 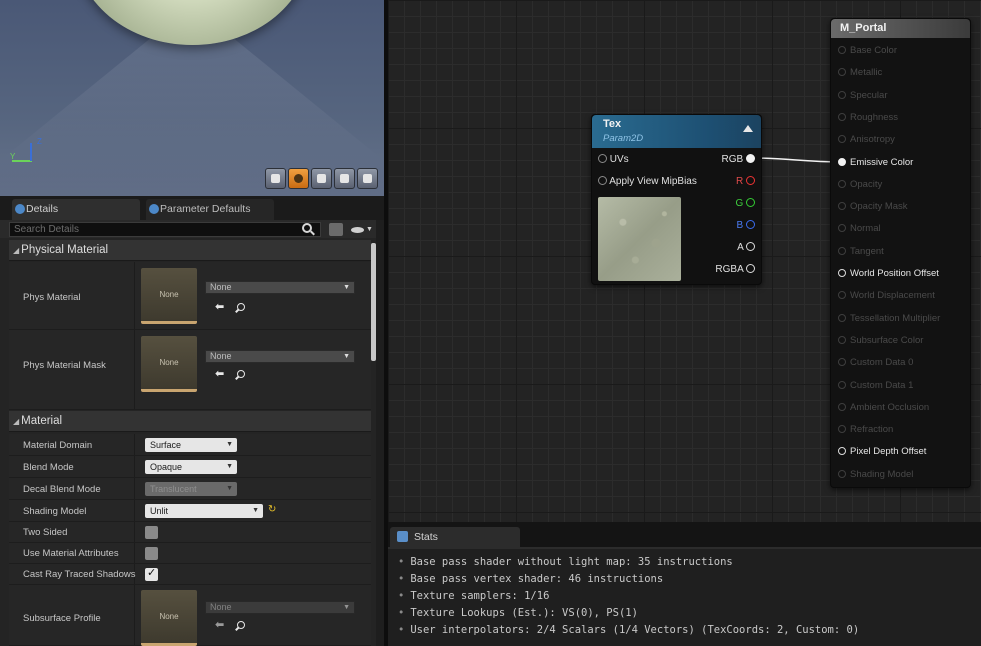 What do you see at coordinates (455, 537) in the screenshot?
I see `tab-stats: Stats` at bounding box center [455, 537].